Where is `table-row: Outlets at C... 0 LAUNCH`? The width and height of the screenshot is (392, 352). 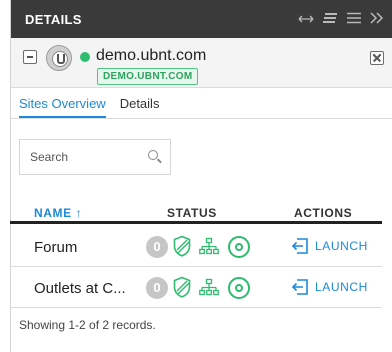 table-row: Outlets at C... 0 LAUNCH is located at coordinates (196, 288).